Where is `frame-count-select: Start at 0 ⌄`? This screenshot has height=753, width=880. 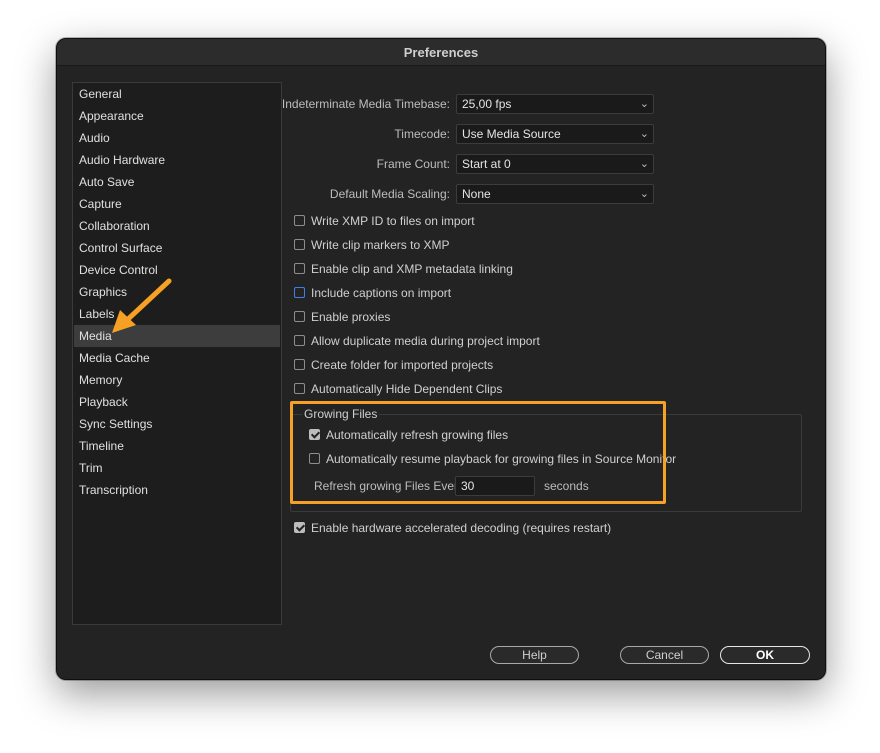
frame-count-select: Start at 0 ⌄ is located at coordinates (555, 164).